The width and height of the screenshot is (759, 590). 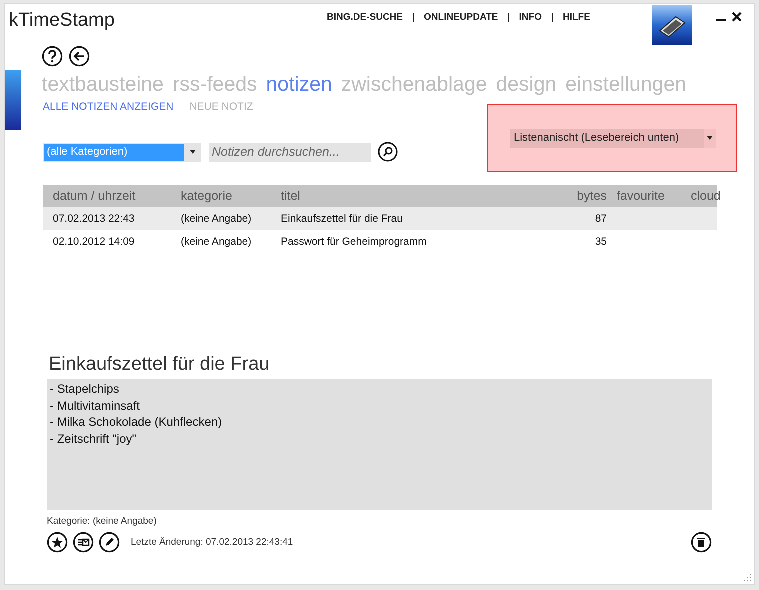 What do you see at coordinates (530, 17) in the screenshot?
I see `top-link: INFO` at bounding box center [530, 17].